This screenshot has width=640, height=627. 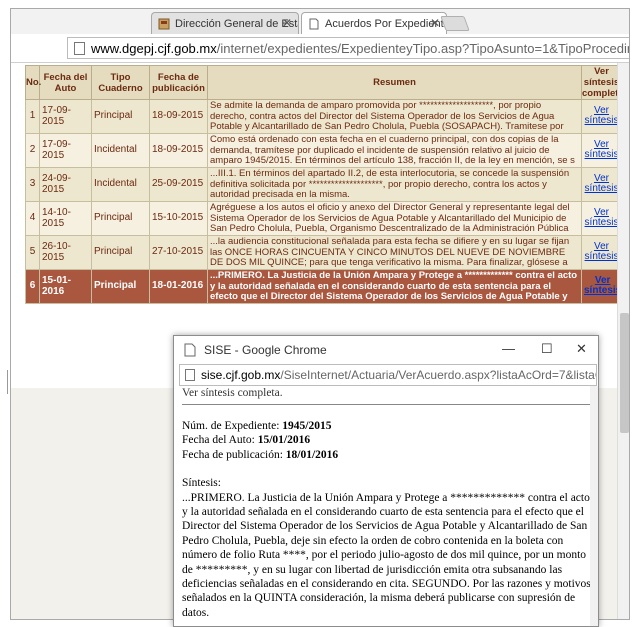 What do you see at coordinates (508, 348) in the screenshot?
I see `minimize-icon: —` at bounding box center [508, 348].